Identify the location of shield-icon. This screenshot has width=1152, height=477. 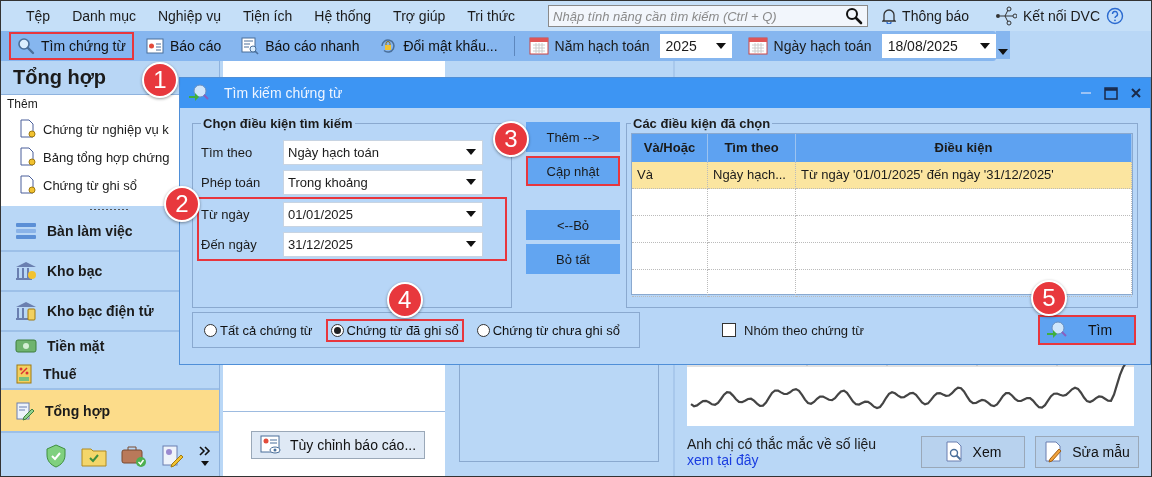
(56, 455).